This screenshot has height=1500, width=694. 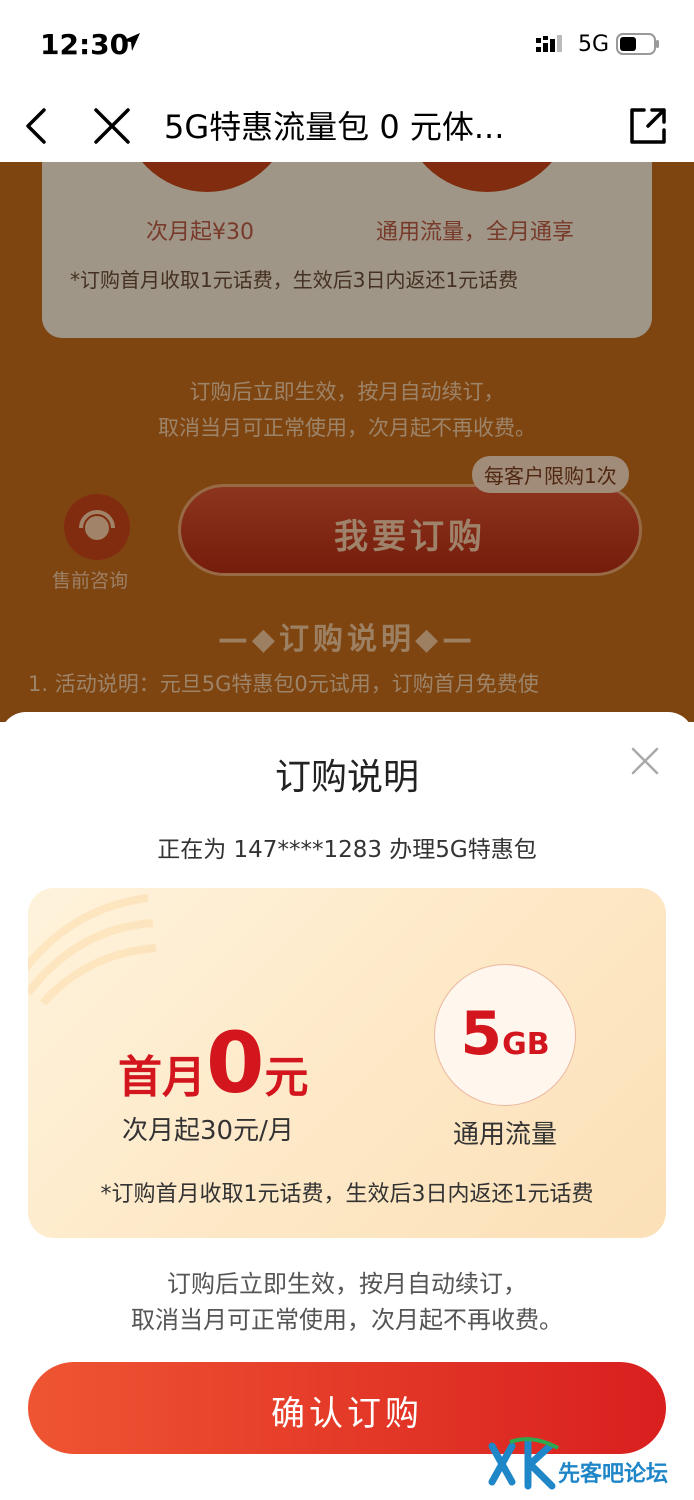 I want to click on signal-icon, so click(x=549, y=43).